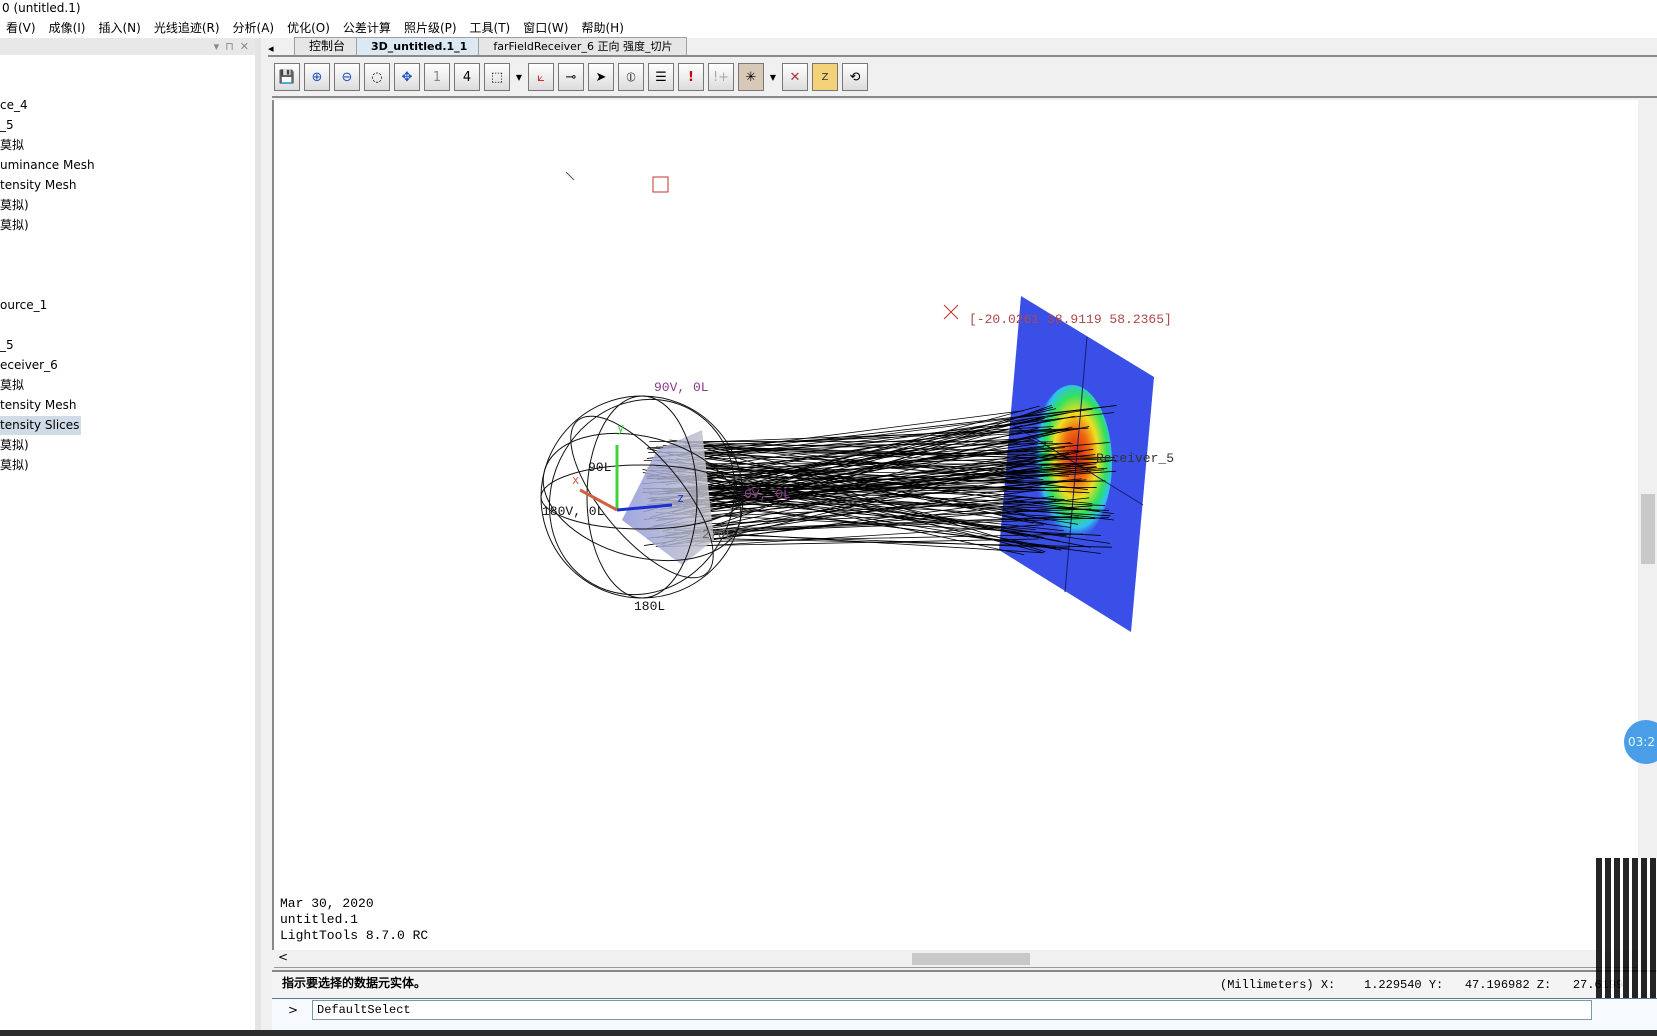 This screenshot has height=1036, width=1657. What do you see at coordinates (431, 28) in the screenshot?
I see `menu-photoreal: 照片级(P)` at bounding box center [431, 28].